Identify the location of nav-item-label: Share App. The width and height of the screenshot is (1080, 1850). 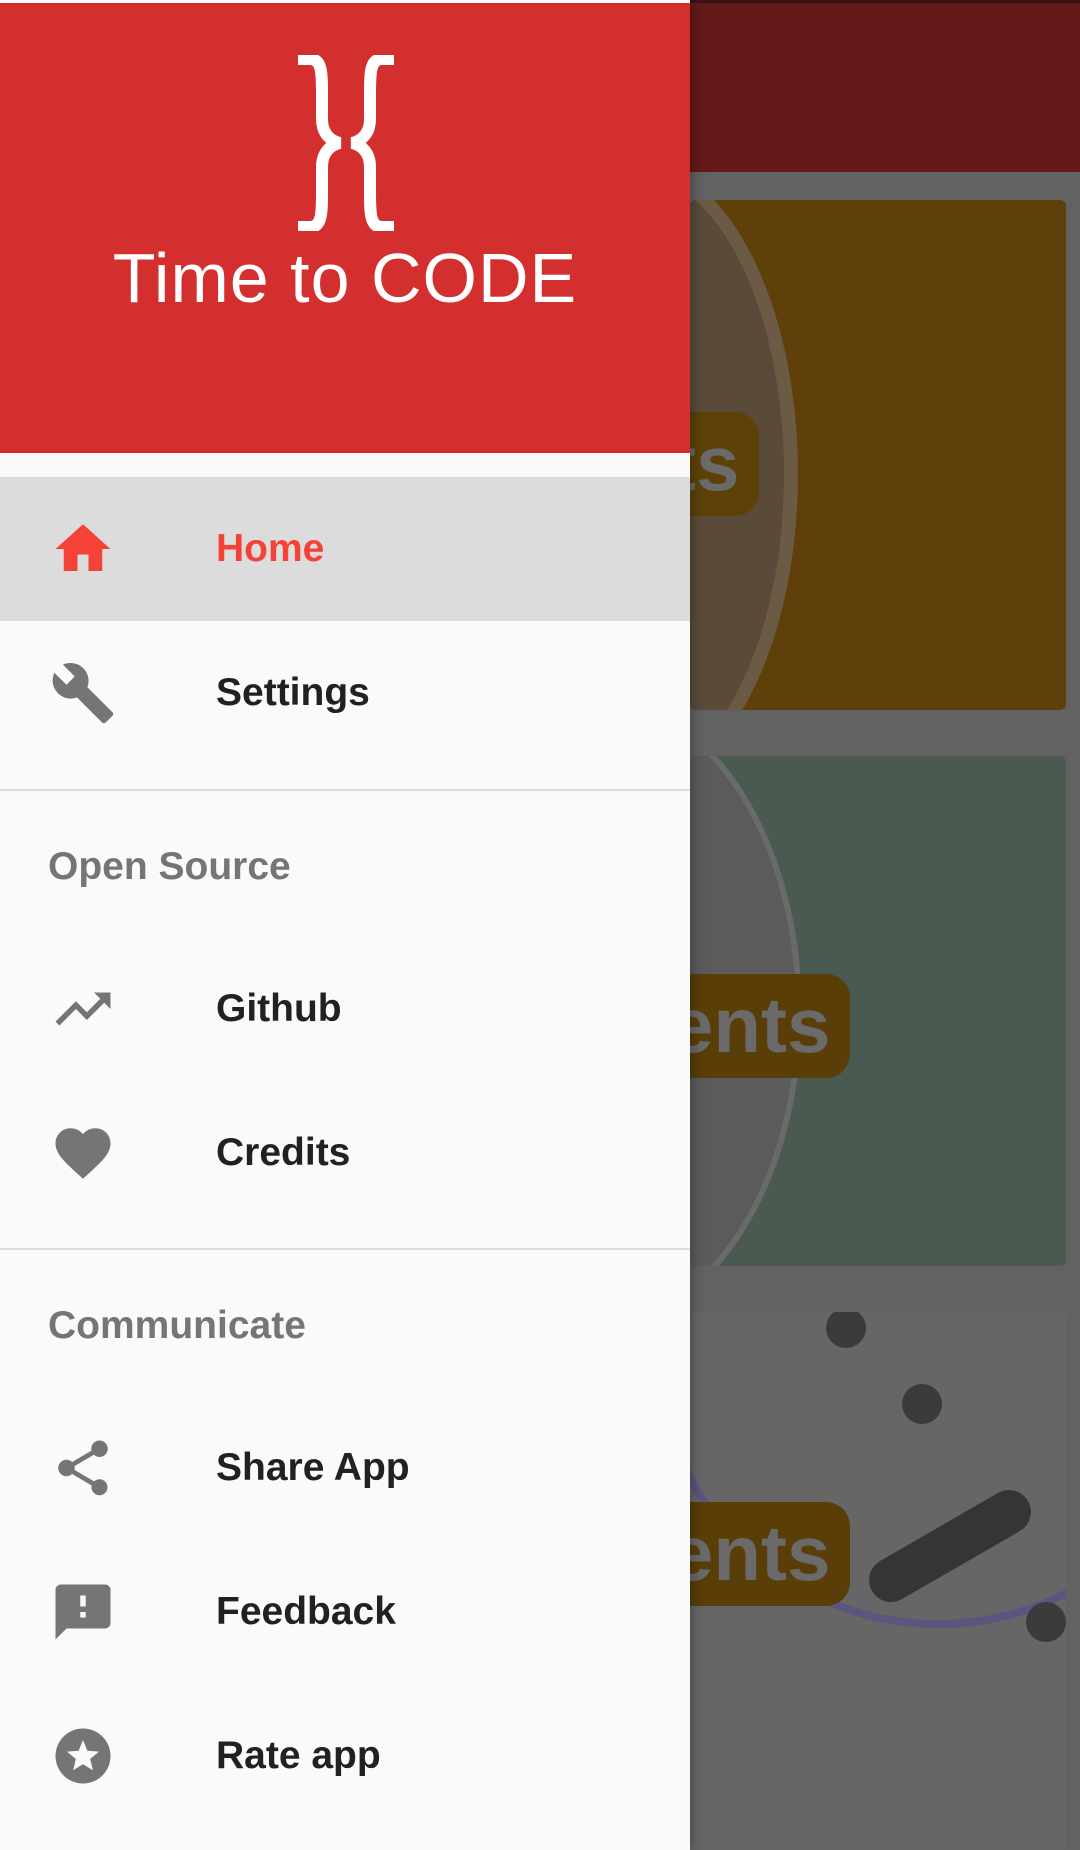
(313, 1467).